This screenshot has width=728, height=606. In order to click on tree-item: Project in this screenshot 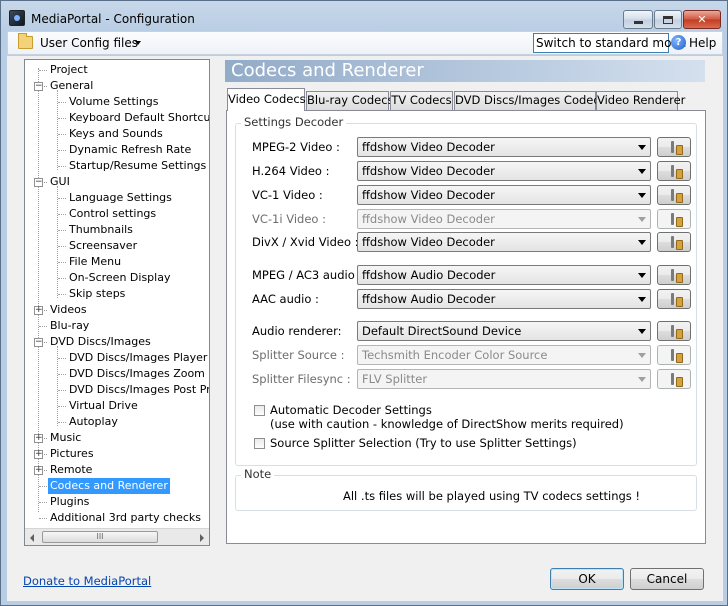, I will do `click(69, 70)`.